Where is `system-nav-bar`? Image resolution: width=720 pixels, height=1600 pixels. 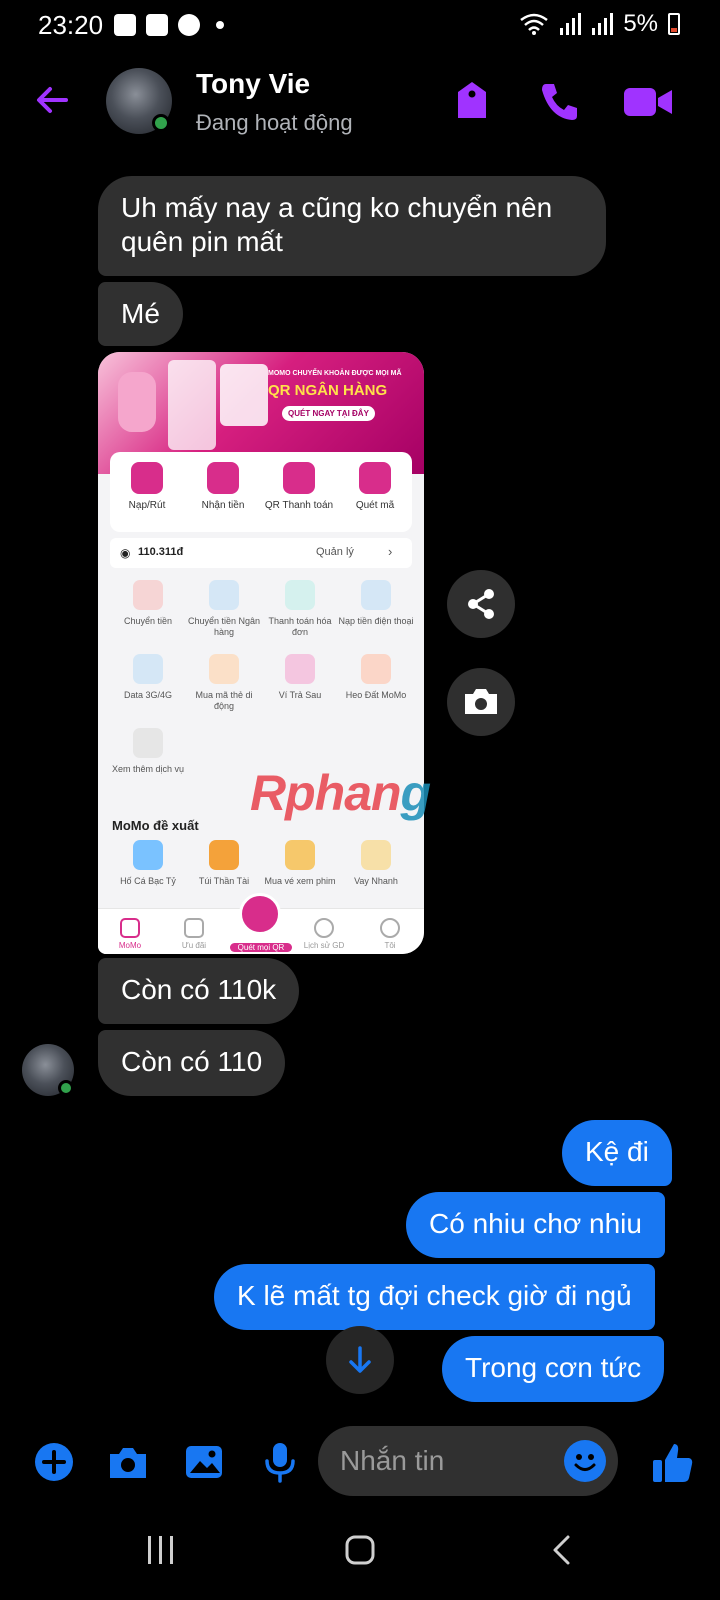 system-nav-bar is located at coordinates (360, 1555).